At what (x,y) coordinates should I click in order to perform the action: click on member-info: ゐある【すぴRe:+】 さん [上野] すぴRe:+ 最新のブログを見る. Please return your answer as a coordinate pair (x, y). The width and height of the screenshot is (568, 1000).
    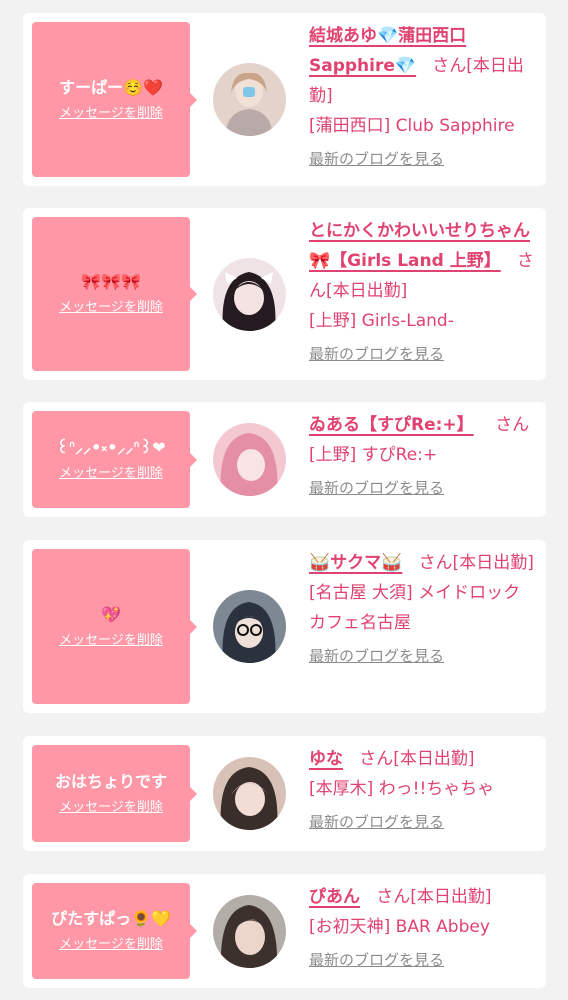
    Looking at the image, I should click on (422, 455).